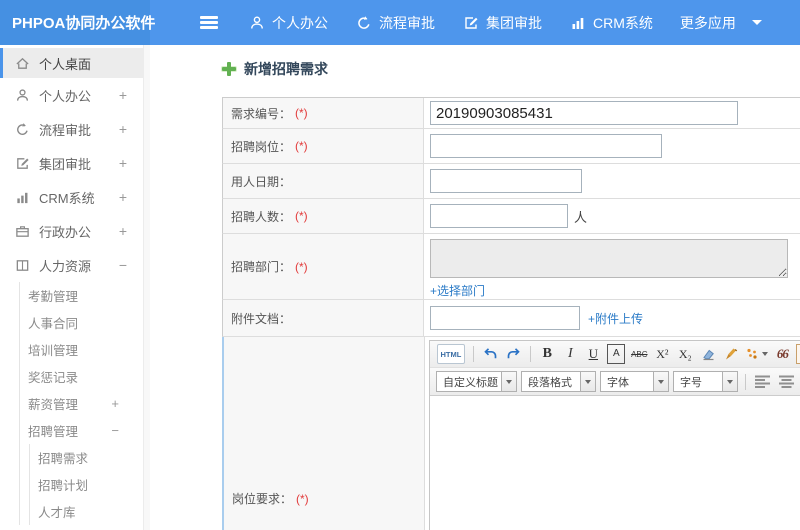 Image resolution: width=800 pixels, height=530 pixels. Describe the element at coordinates (558, 381) in the screenshot. I see `paragraph-select: 段落格式` at that location.